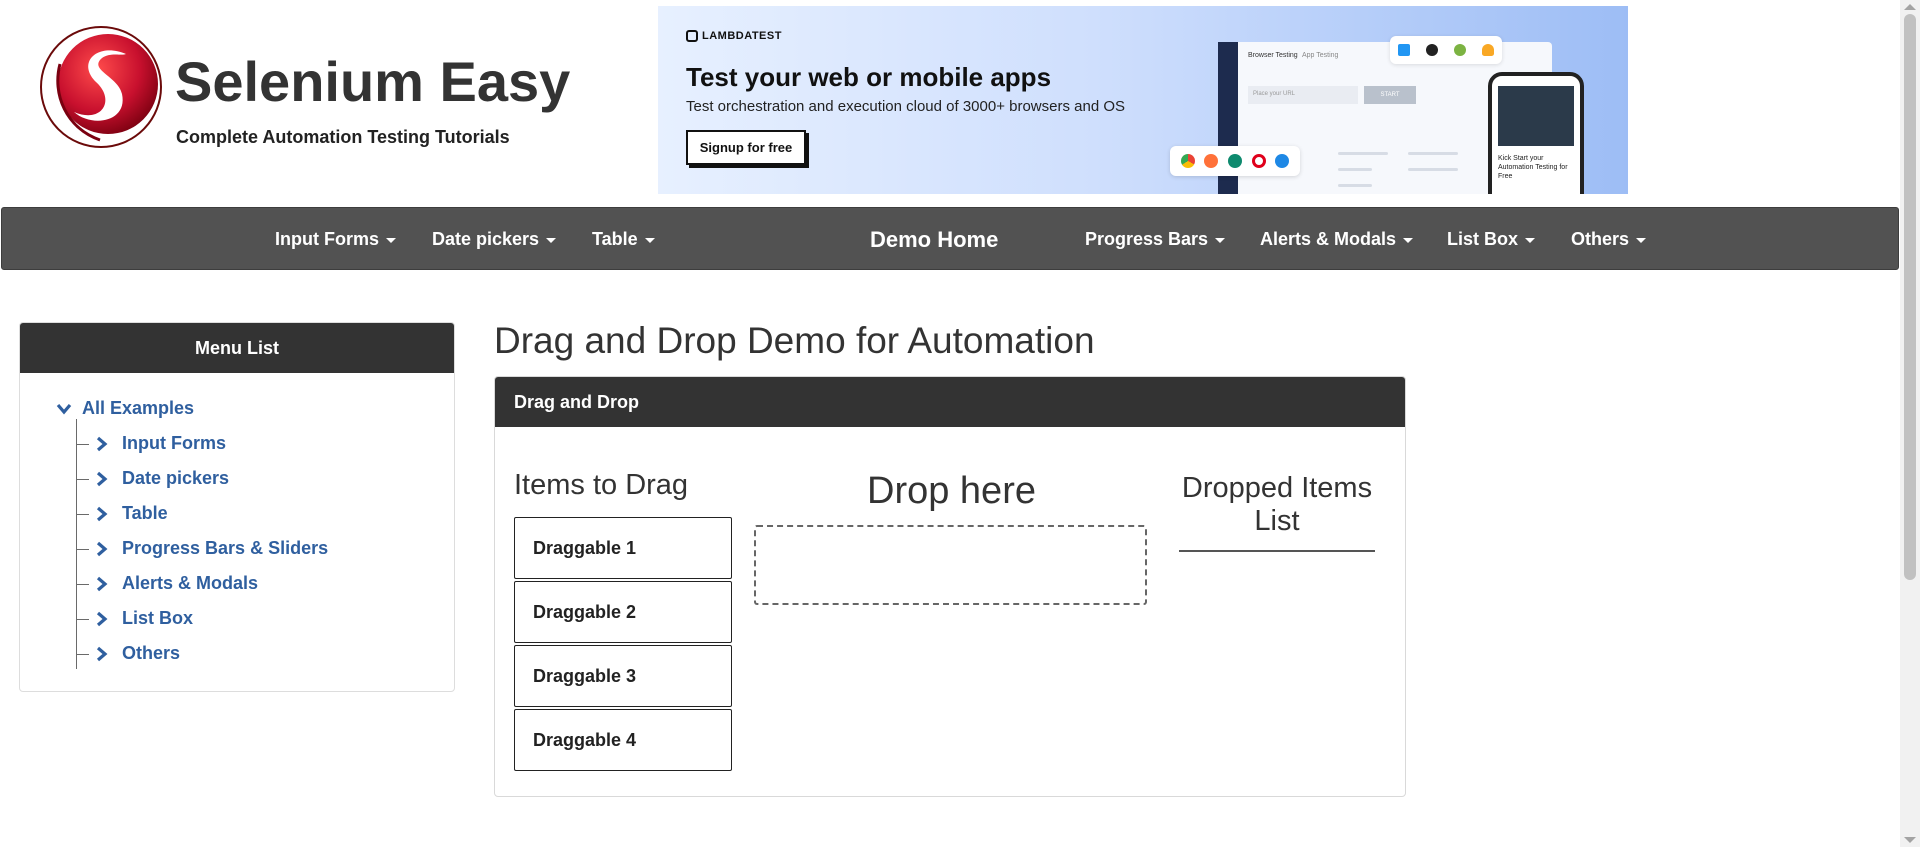 This screenshot has height=847, width=1920. What do you see at coordinates (1328, 239) in the screenshot?
I see `nav-label: Alerts & Modals` at bounding box center [1328, 239].